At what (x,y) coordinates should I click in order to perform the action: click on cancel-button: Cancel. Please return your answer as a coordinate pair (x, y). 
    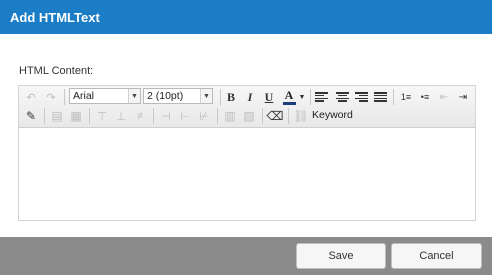
    Looking at the image, I should click on (436, 256).